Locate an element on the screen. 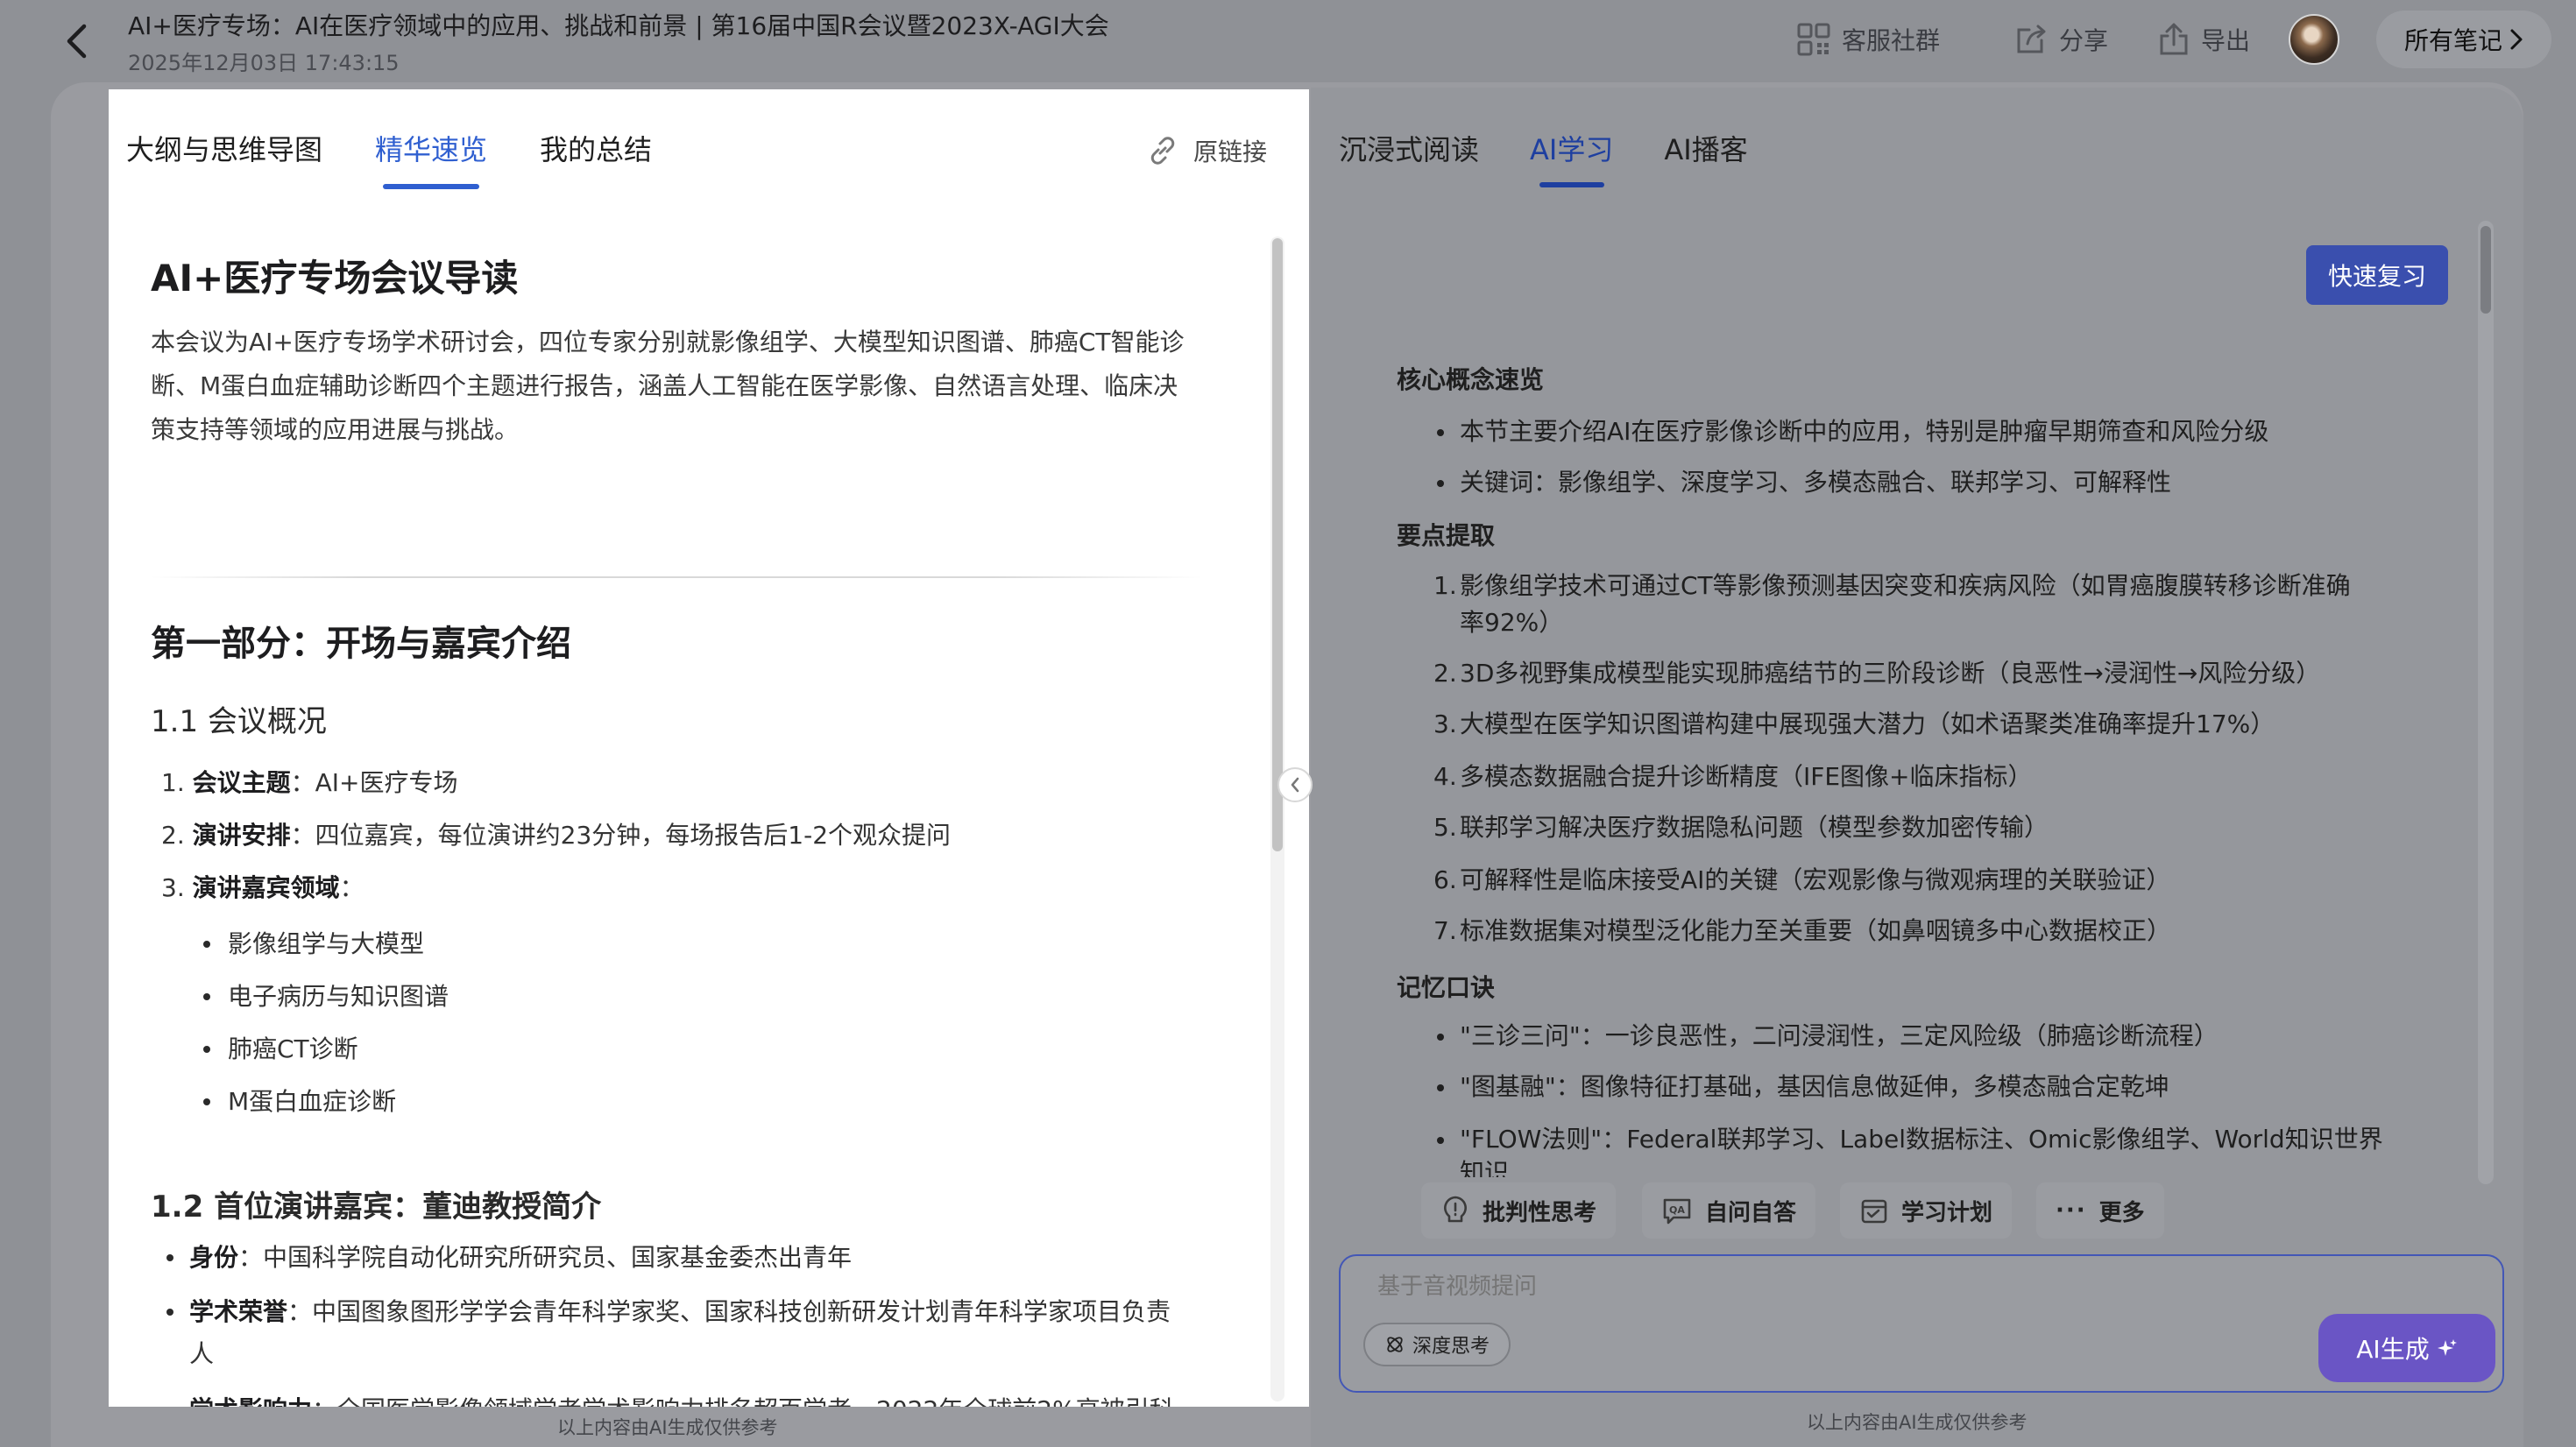  list-item: "三诊三问"：一诊良恶性，二问浸润性，三定风险级（肺癌诊断流程） is located at coordinates (1839, 1035).